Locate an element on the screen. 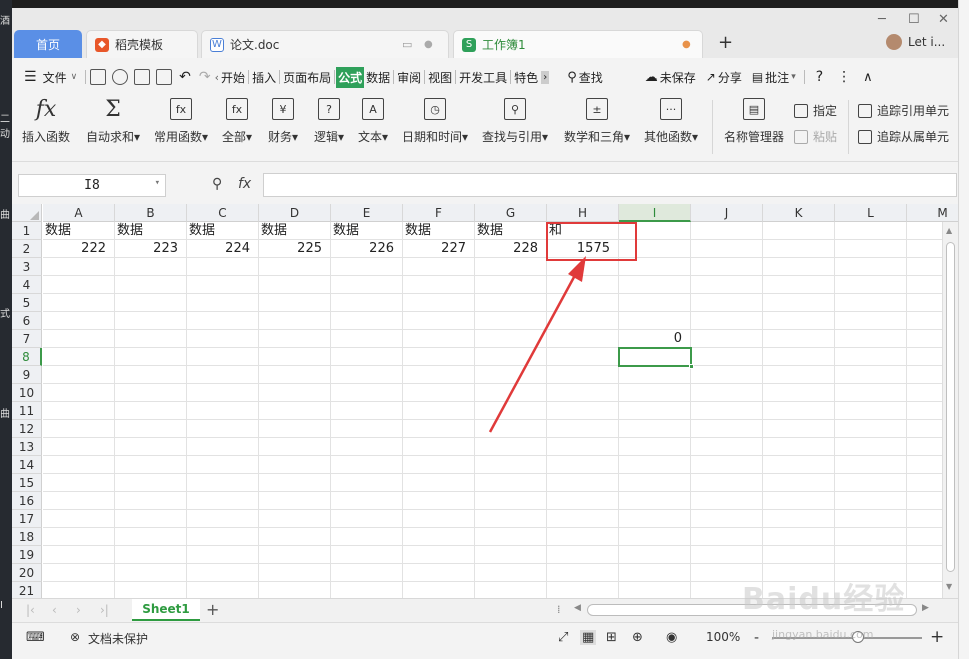 The height and width of the screenshot is (659, 969). cell-c14 is located at coordinates (223, 465).